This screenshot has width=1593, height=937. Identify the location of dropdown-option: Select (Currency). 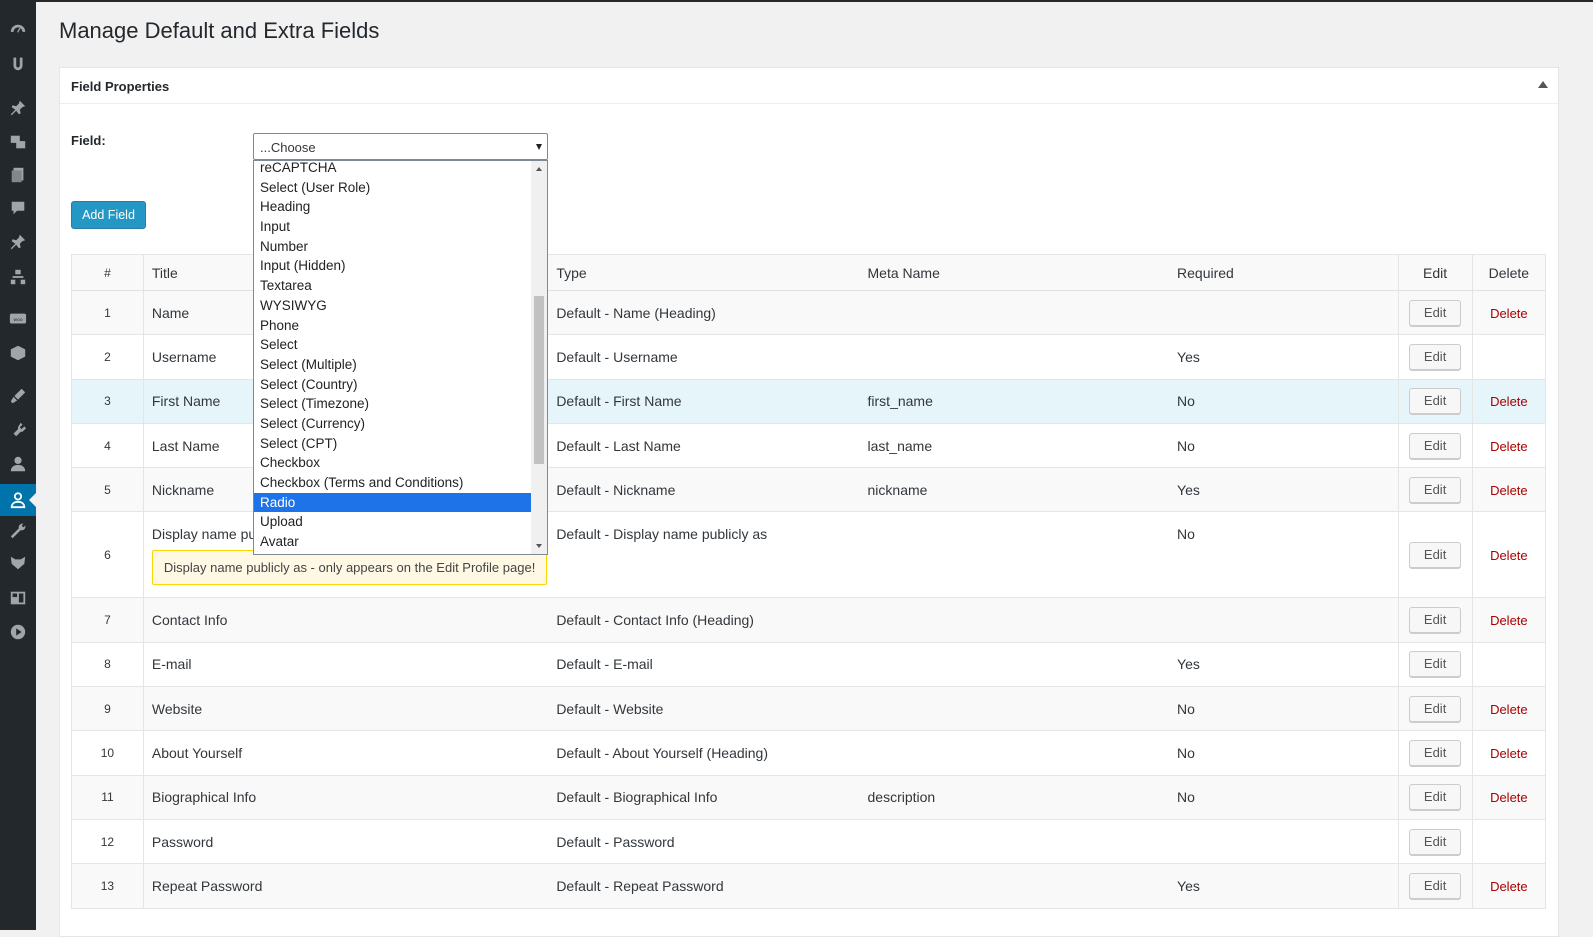
(393, 424).